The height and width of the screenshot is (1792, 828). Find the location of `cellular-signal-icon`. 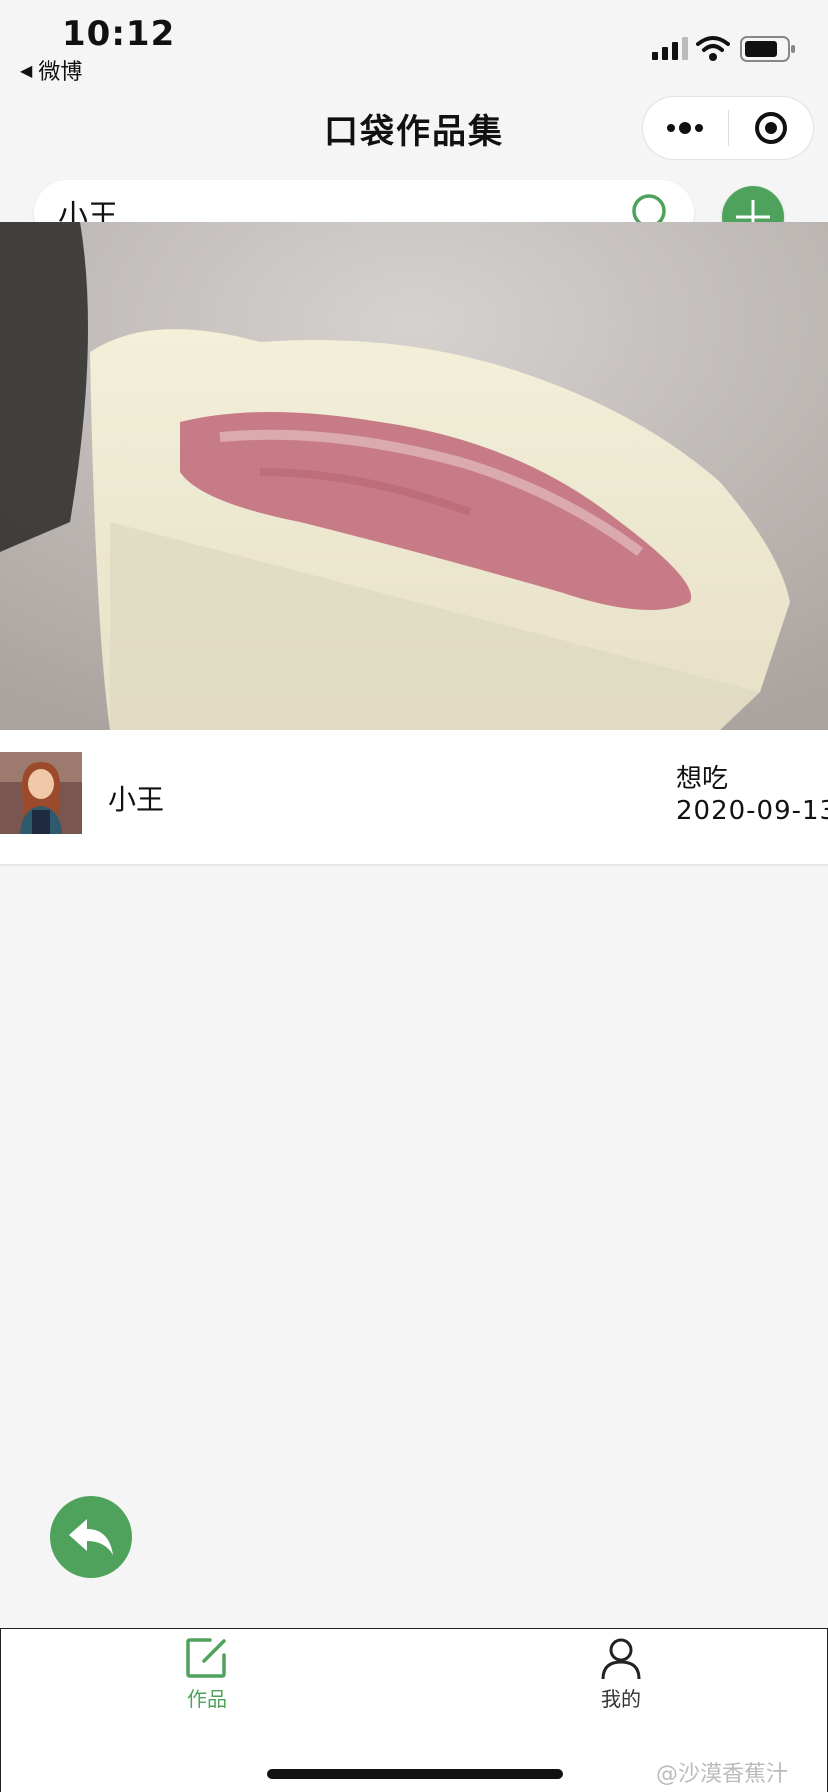

cellular-signal-icon is located at coordinates (670, 48).